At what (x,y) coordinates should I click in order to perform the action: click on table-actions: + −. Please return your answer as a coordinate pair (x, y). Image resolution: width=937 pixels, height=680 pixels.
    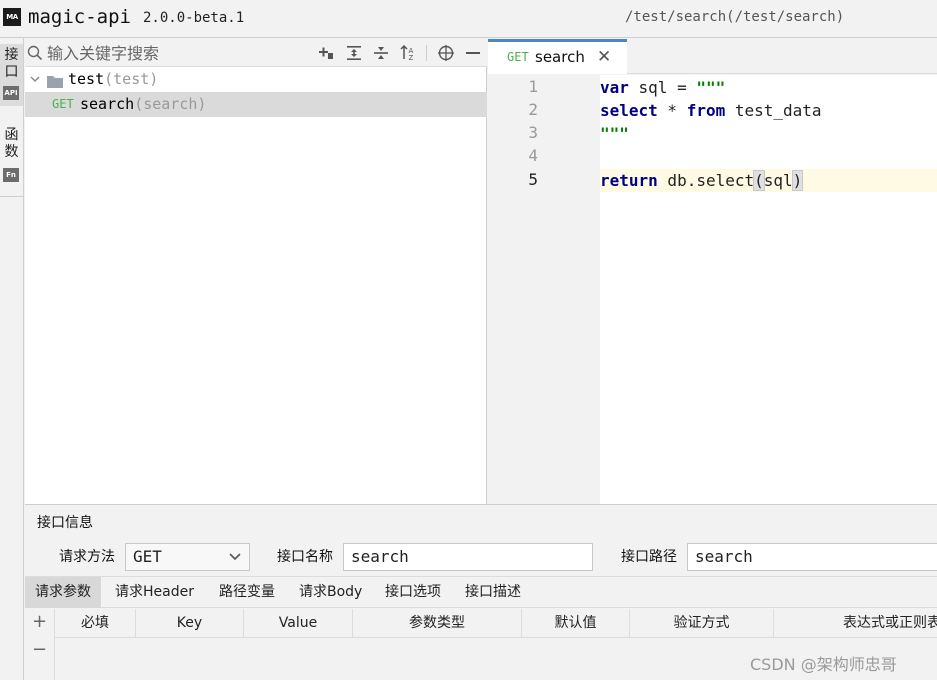
    Looking at the image, I should click on (40, 644).